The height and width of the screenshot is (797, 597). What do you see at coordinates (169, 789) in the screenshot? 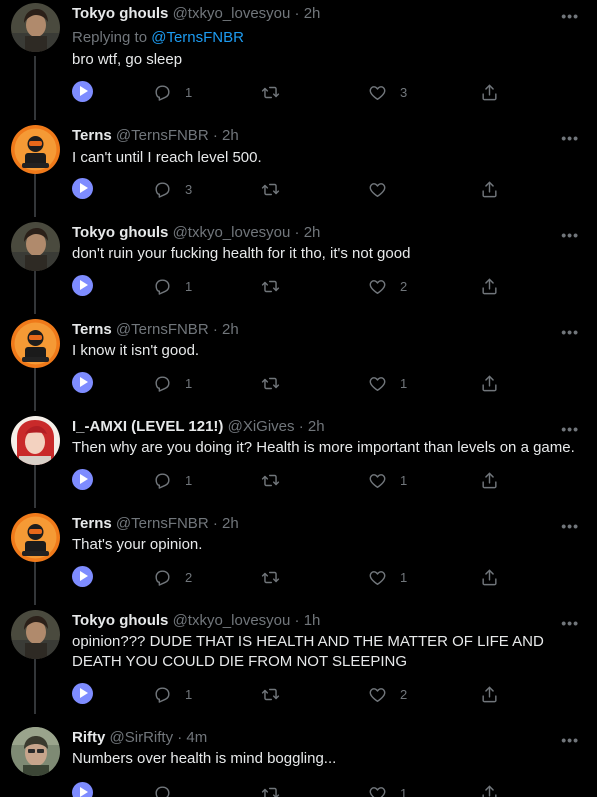
I see `reply-button` at bounding box center [169, 789].